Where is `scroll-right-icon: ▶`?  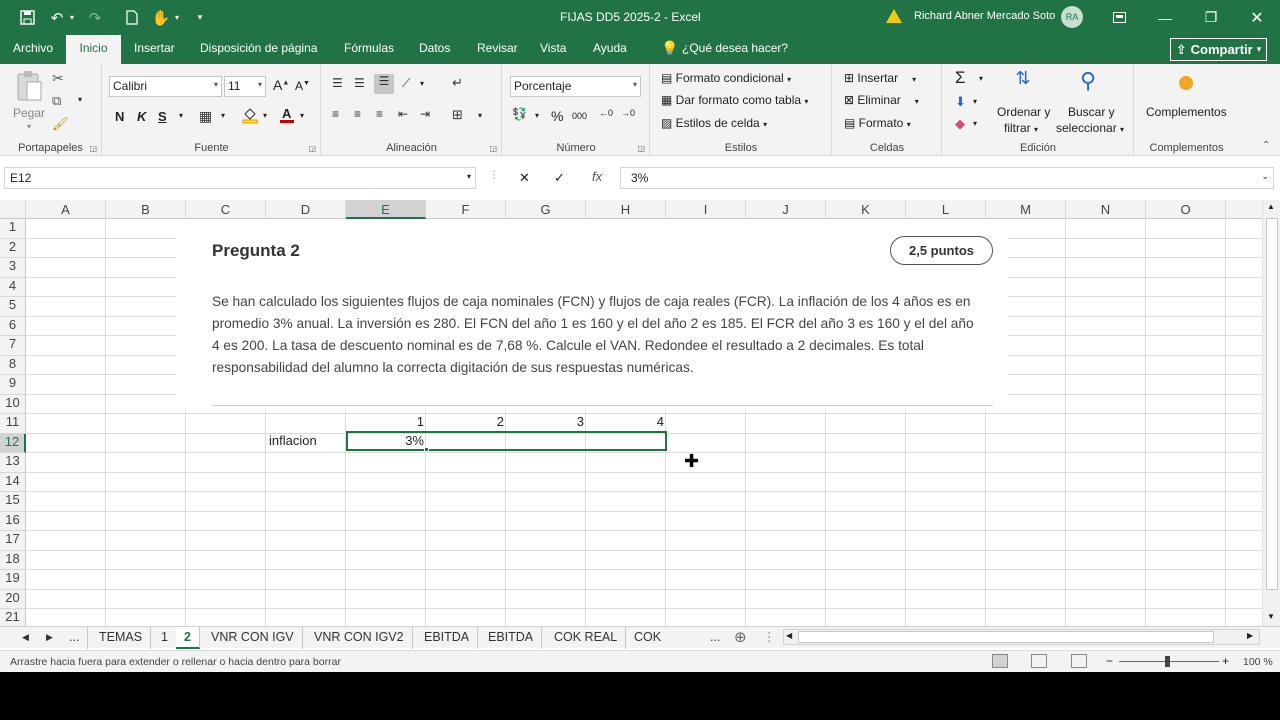
scroll-right-icon: ▶ is located at coordinates (1250, 635).